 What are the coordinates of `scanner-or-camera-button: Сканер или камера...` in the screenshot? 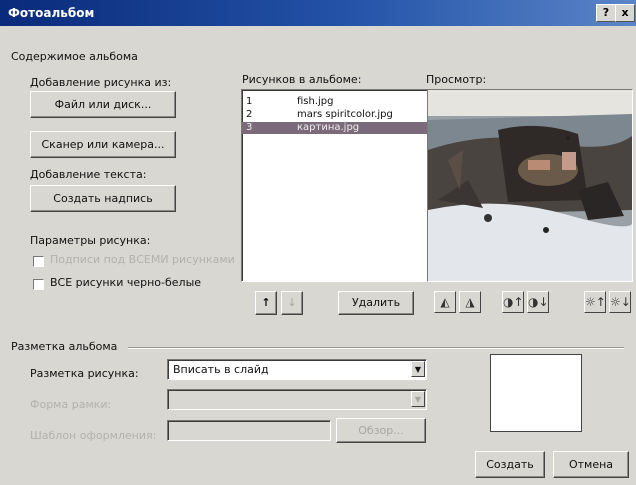 It's located at (103, 144).